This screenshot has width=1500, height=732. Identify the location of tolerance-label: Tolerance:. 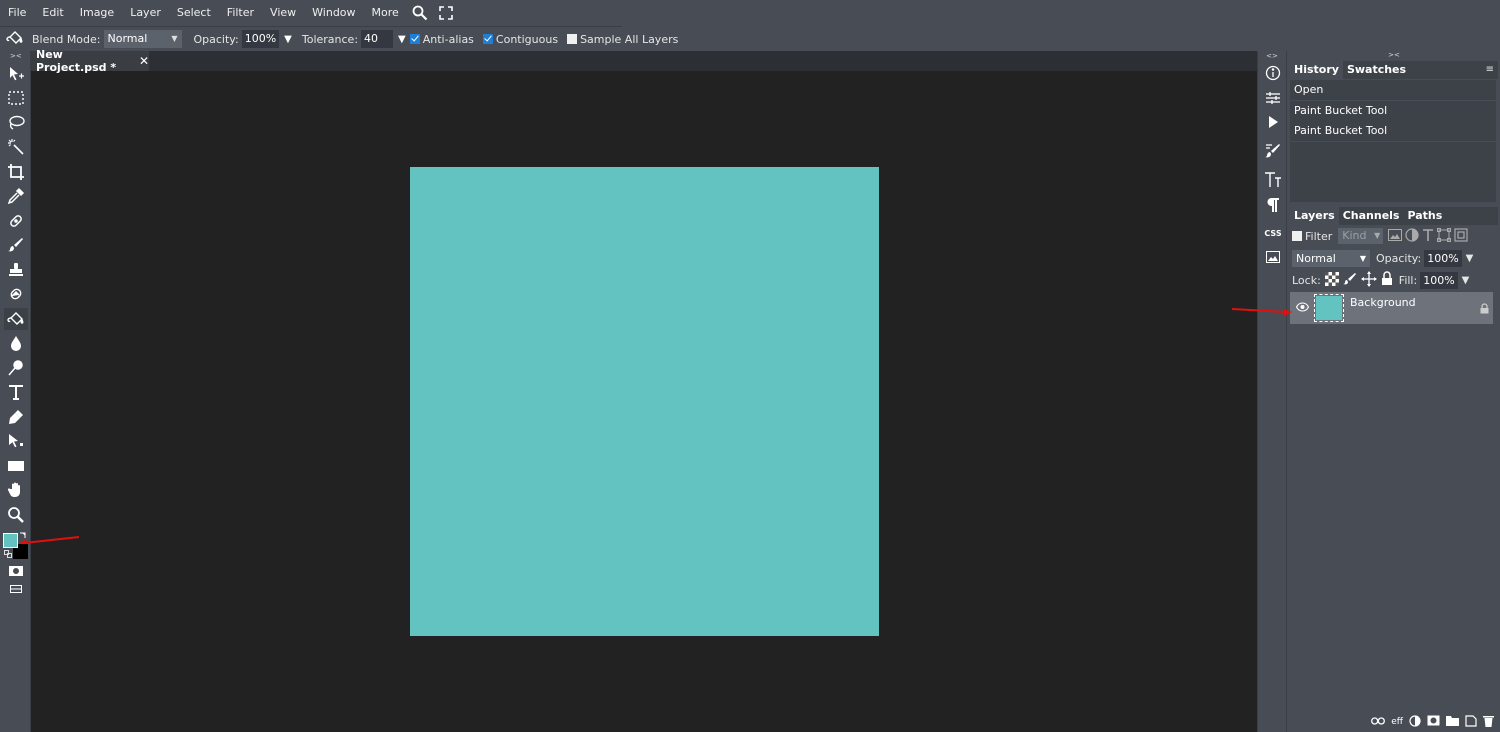
(330, 39).